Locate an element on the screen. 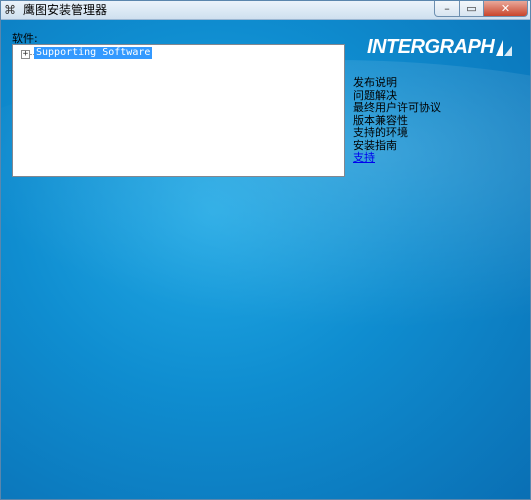 The image size is (531, 500). logo-text: INTERGRAPH is located at coordinates (431, 47).